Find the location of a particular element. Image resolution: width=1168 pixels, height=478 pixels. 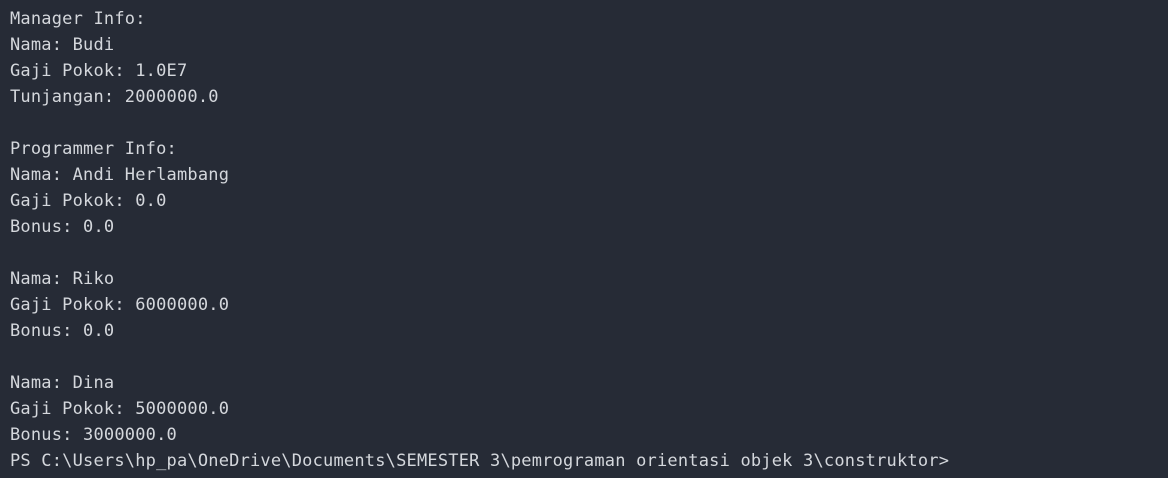

programmer-nama: Nama: Dina is located at coordinates (62, 383).